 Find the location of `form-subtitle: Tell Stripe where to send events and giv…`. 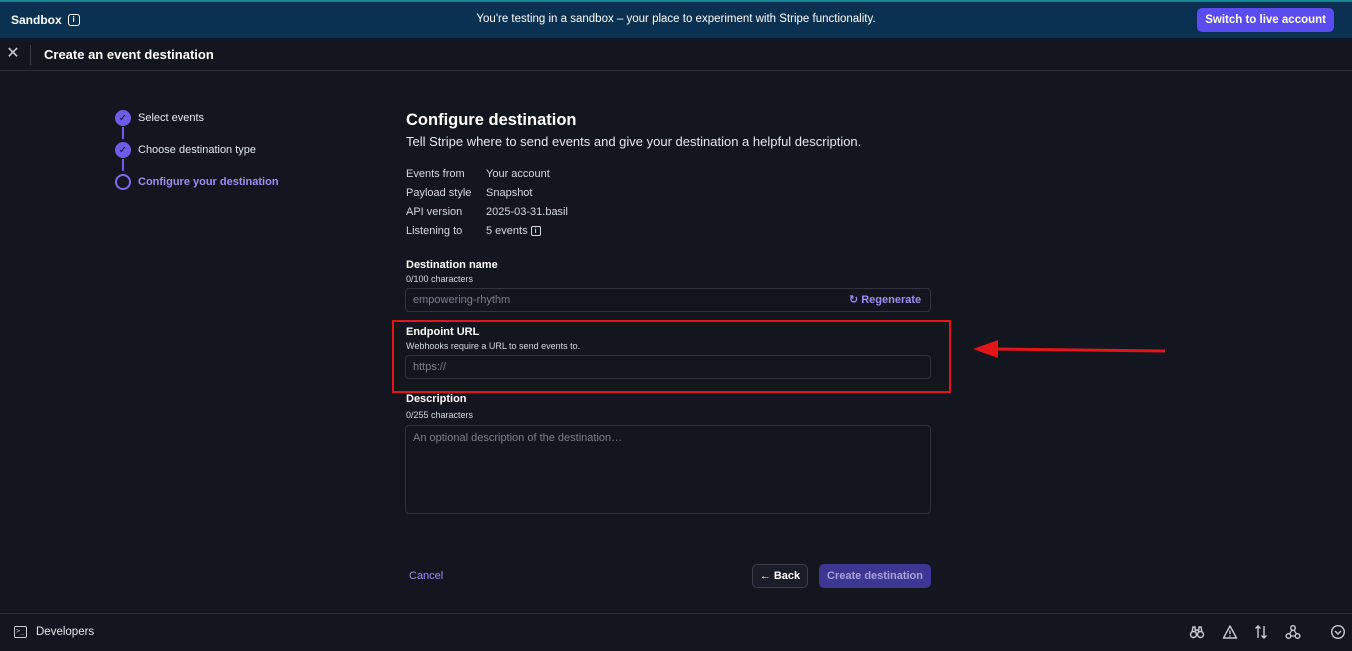

form-subtitle: Tell Stripe where to send events and giv… is located at coordinates (634, 141).